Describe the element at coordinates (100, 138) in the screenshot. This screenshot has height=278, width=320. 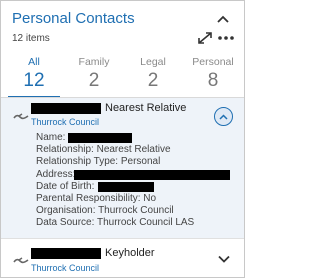
I see `name-redacted` at that location.